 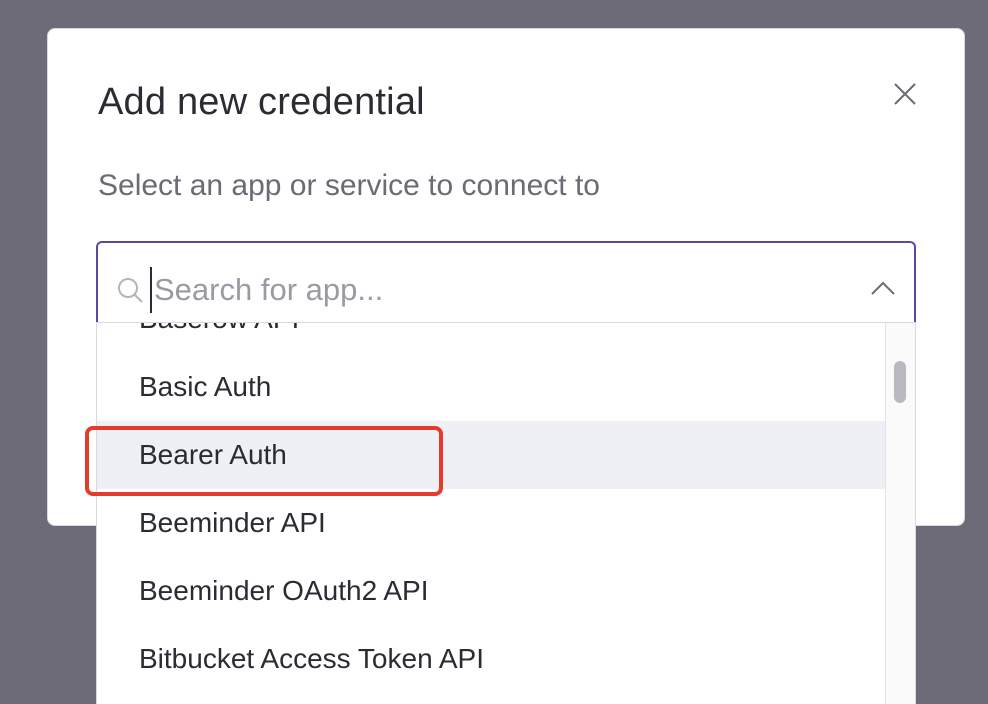 What do you see at coordinates (130, 290) in the screenshot?
I see `search-icon` at bounding box center [130, 290].